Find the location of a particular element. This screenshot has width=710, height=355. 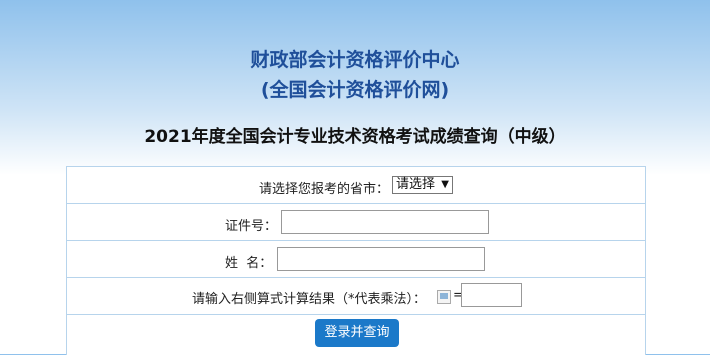

captcha-label: 请输入右侧算式计算结果（*代表乘法）： is located at coordinates (309, 299).